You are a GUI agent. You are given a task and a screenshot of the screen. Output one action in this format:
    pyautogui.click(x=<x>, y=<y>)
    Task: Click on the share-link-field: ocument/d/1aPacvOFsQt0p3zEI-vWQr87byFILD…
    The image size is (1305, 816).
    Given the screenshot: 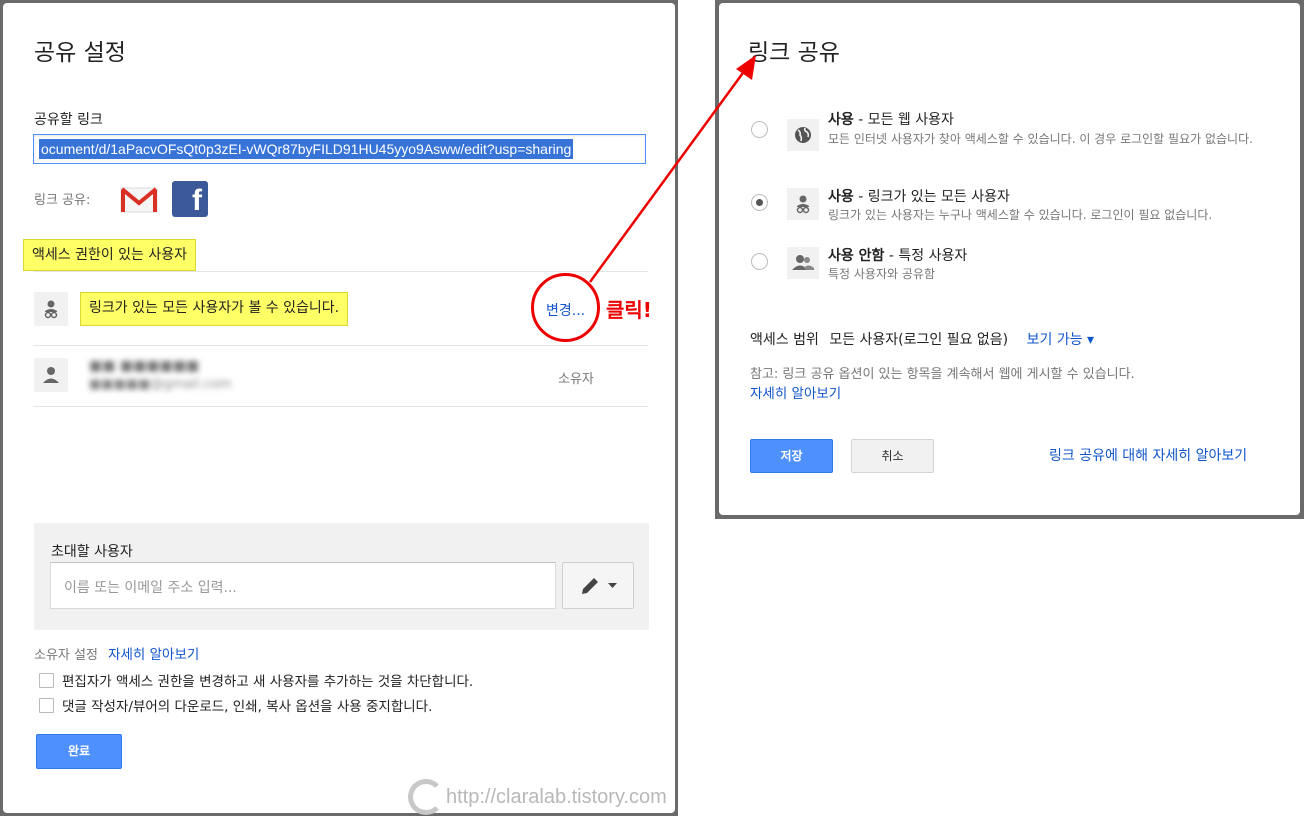 What is the action you would take?
    pyautogui.click(x=339, y=149)
    